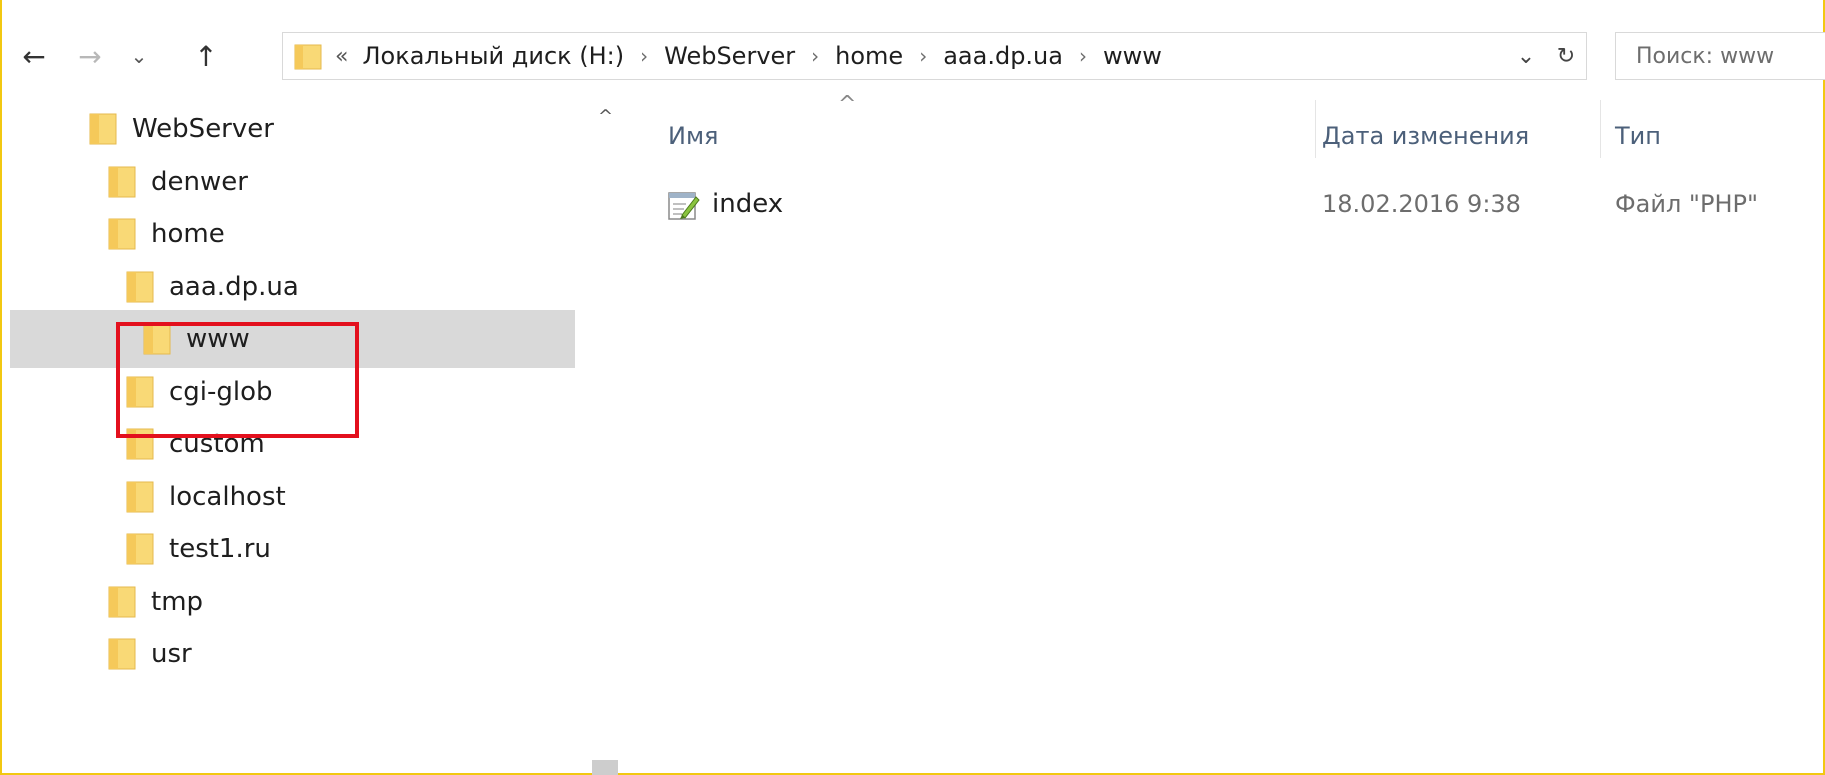 The image size is (1825, 775). Describe the element at coordinates (292, 549) in the screenshot. I see `tree-item: test1.ru` at that location.